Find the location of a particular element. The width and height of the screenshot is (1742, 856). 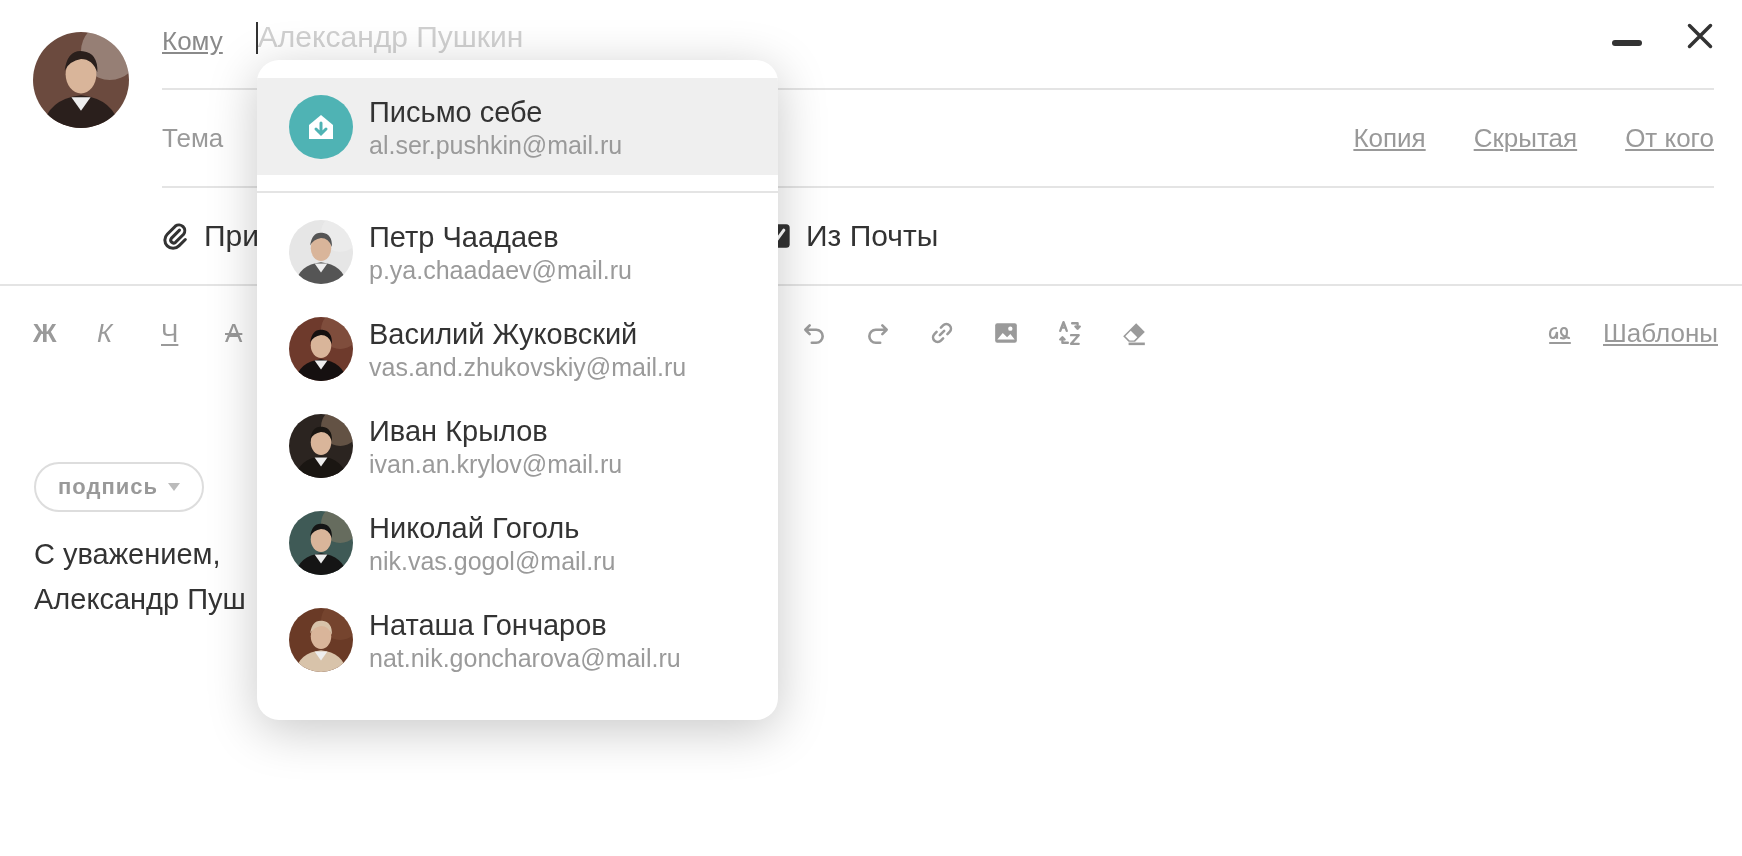

translate-icon is located at coordinates (1070, 333).